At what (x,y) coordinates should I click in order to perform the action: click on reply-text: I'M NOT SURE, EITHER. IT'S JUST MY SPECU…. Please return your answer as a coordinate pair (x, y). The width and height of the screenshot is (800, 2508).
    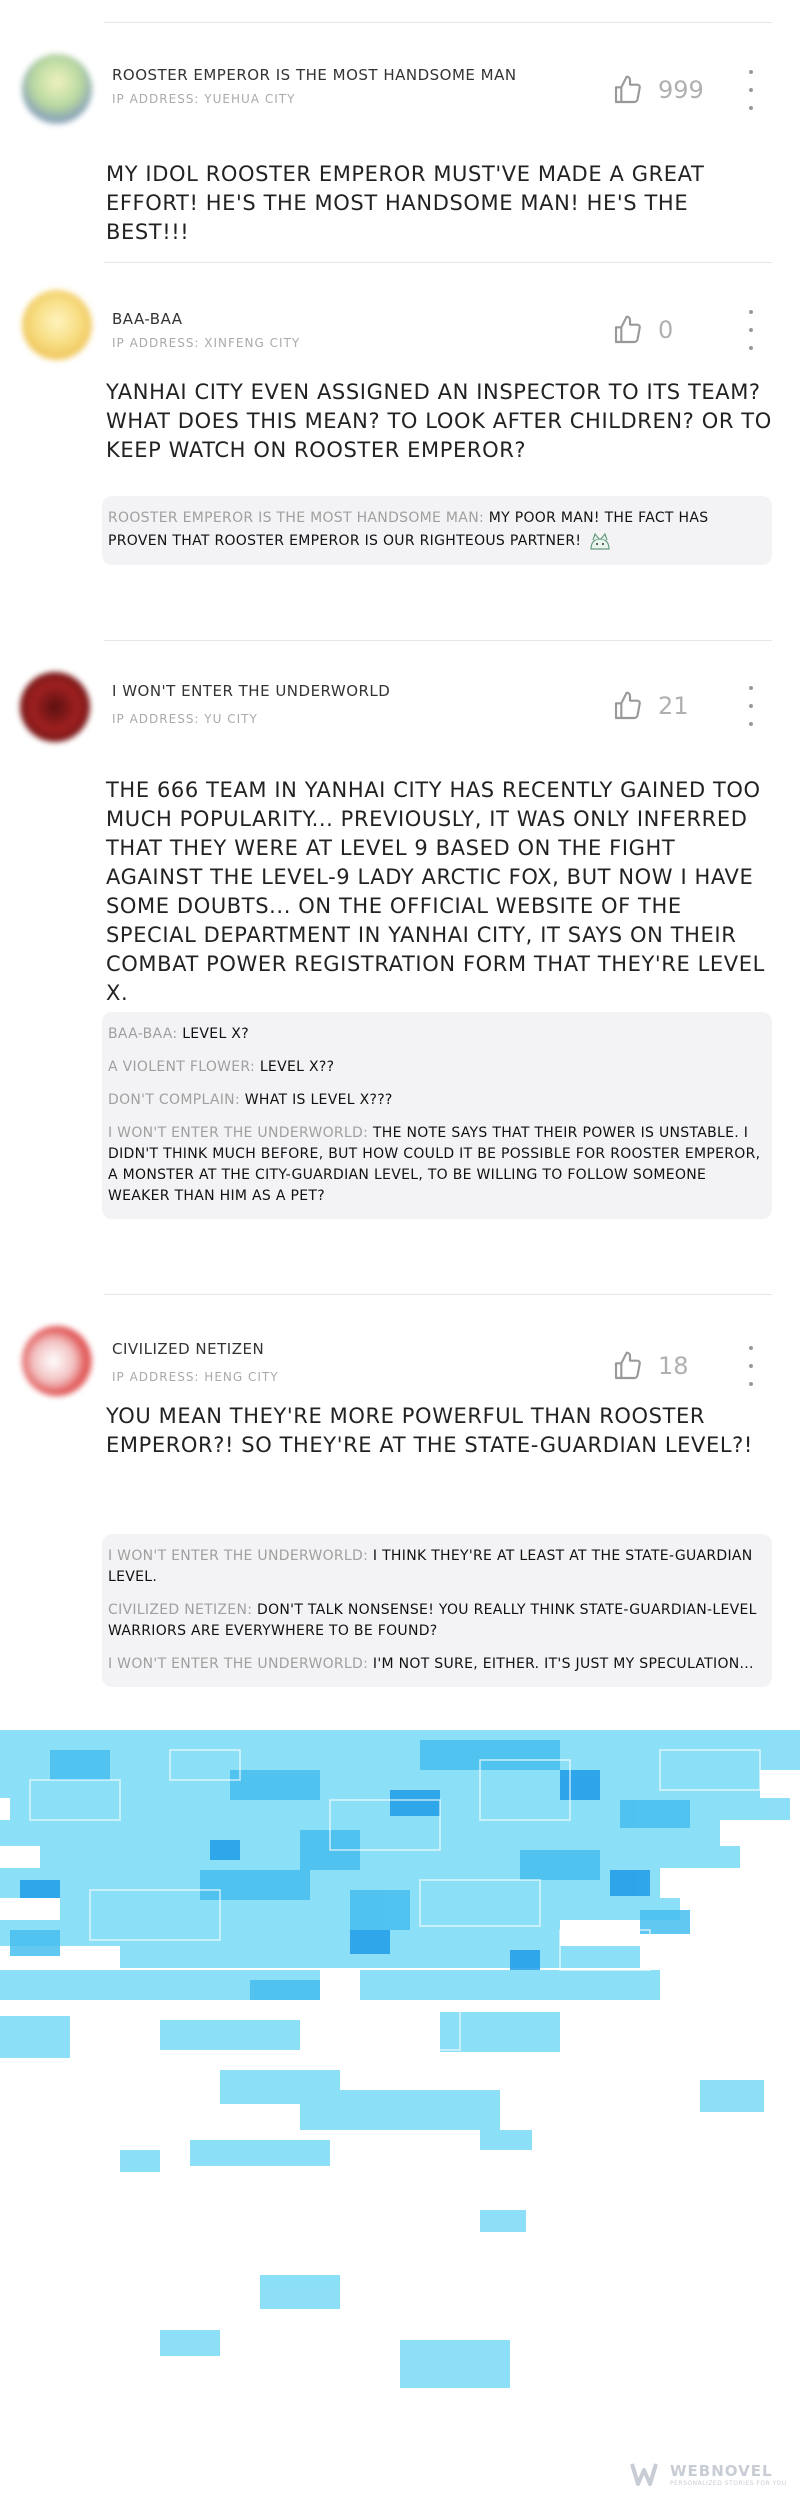
    Looking at the image, I should click on (563, 1664).